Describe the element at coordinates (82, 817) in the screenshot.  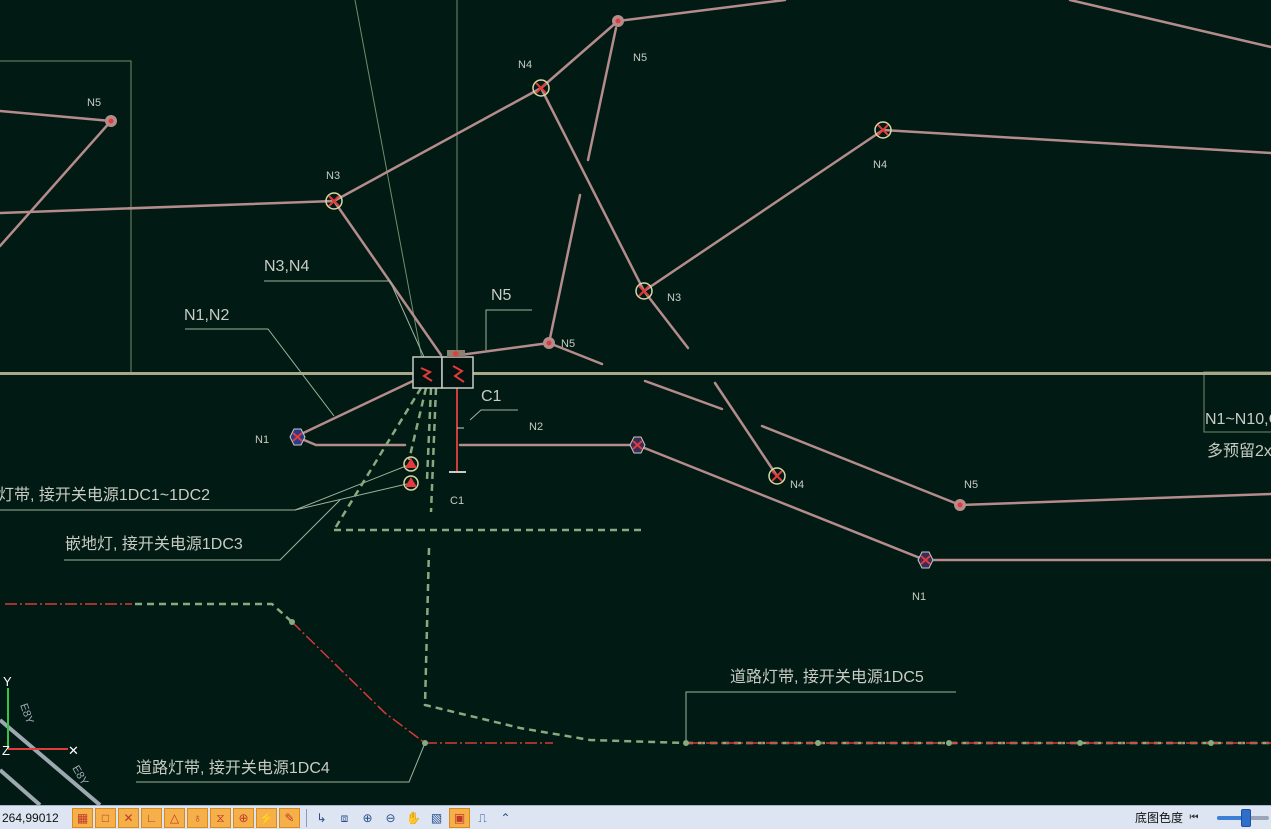
I see `grid-button: ▦` at that location.